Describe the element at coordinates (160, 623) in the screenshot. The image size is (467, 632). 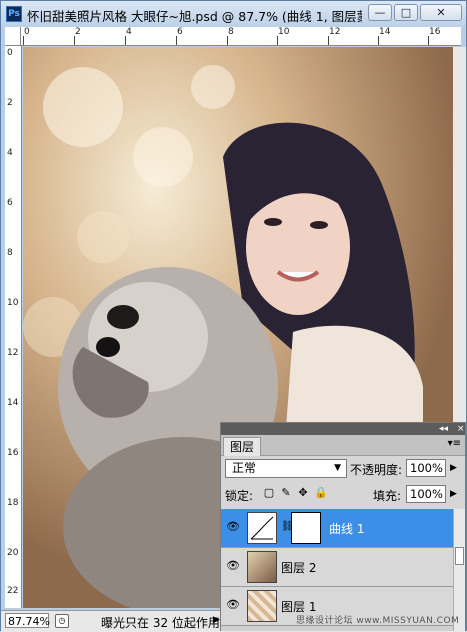
I see `status-message: 曝光只在 32 位起作用` at that location.